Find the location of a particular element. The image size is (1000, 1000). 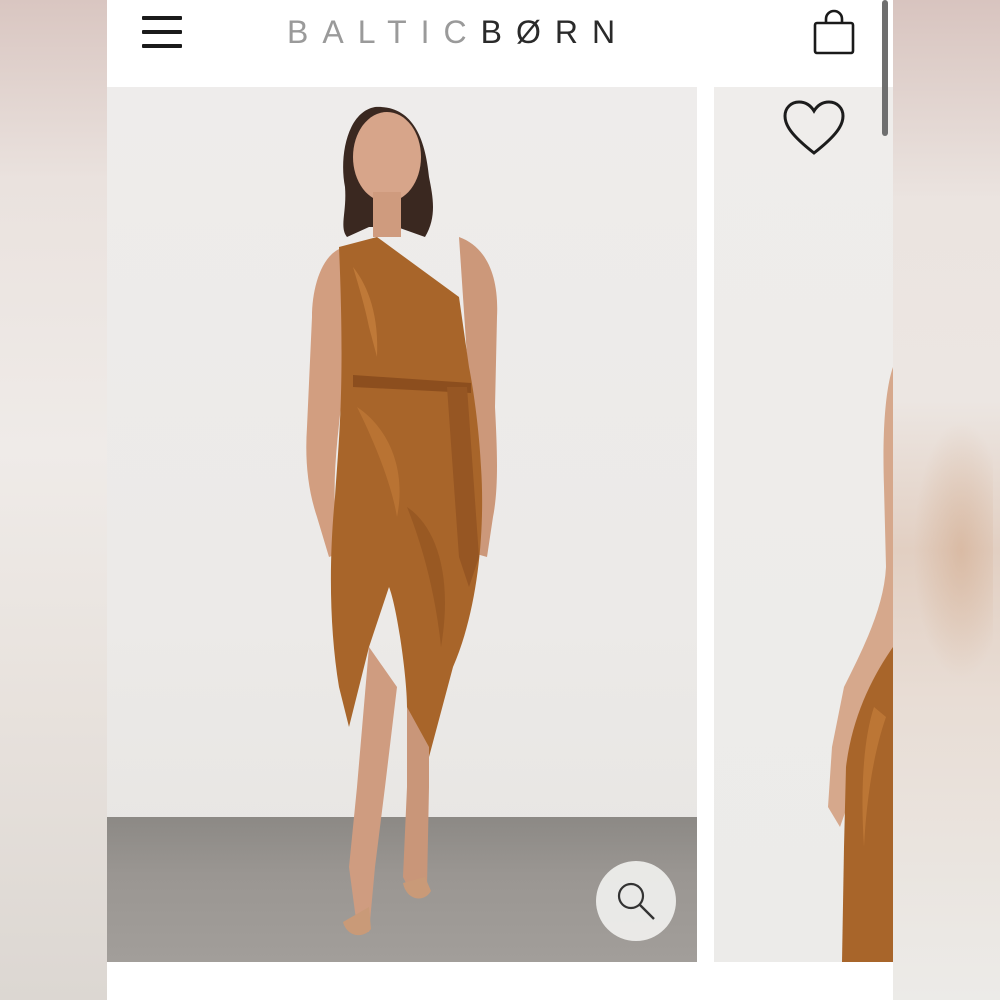

site-header: BALTICBØRN is located at coordinates (500, 43).